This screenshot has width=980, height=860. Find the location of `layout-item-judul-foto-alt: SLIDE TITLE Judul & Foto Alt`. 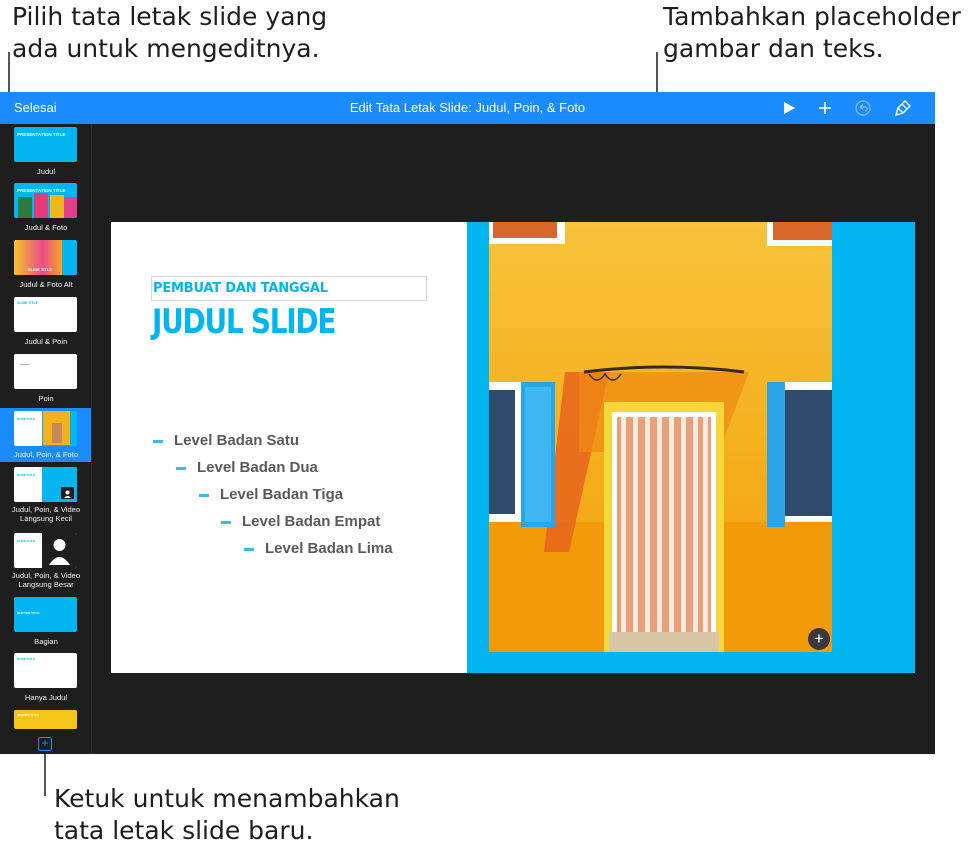

layout-item-judul-foto-alt: SLIDE TITLE Judul & Foto Alt is located at coordinates (45, 265).